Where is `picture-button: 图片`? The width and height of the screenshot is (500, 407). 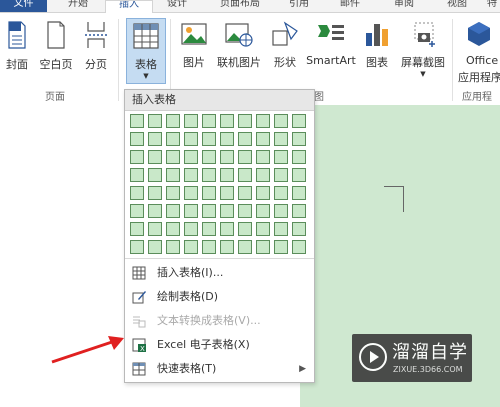
picture-button: 图片 is located at coordinates (194, 45).